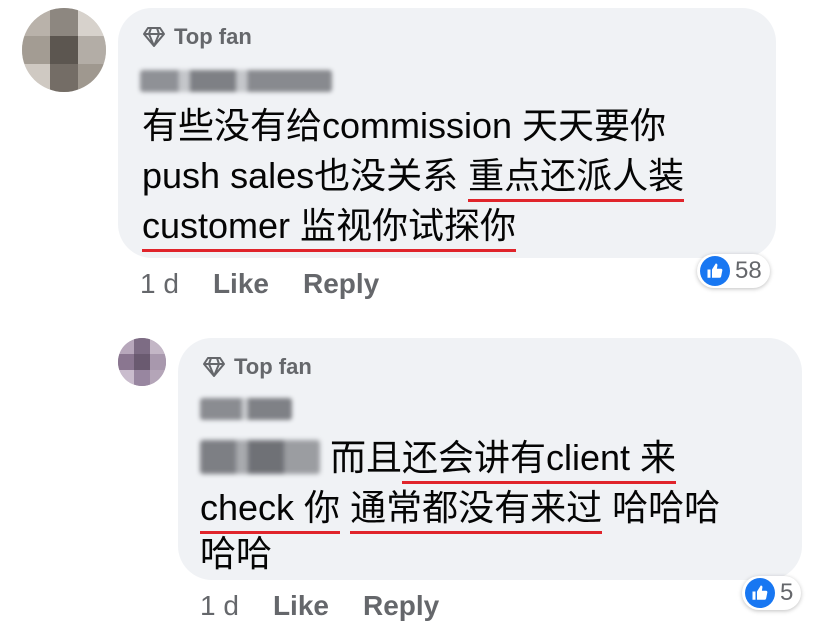 The width and height of the screenshot is (828, 630). I want to click on reply-text-line: check 你 通常都没有来过 哈哈哈, so click(460, 510).